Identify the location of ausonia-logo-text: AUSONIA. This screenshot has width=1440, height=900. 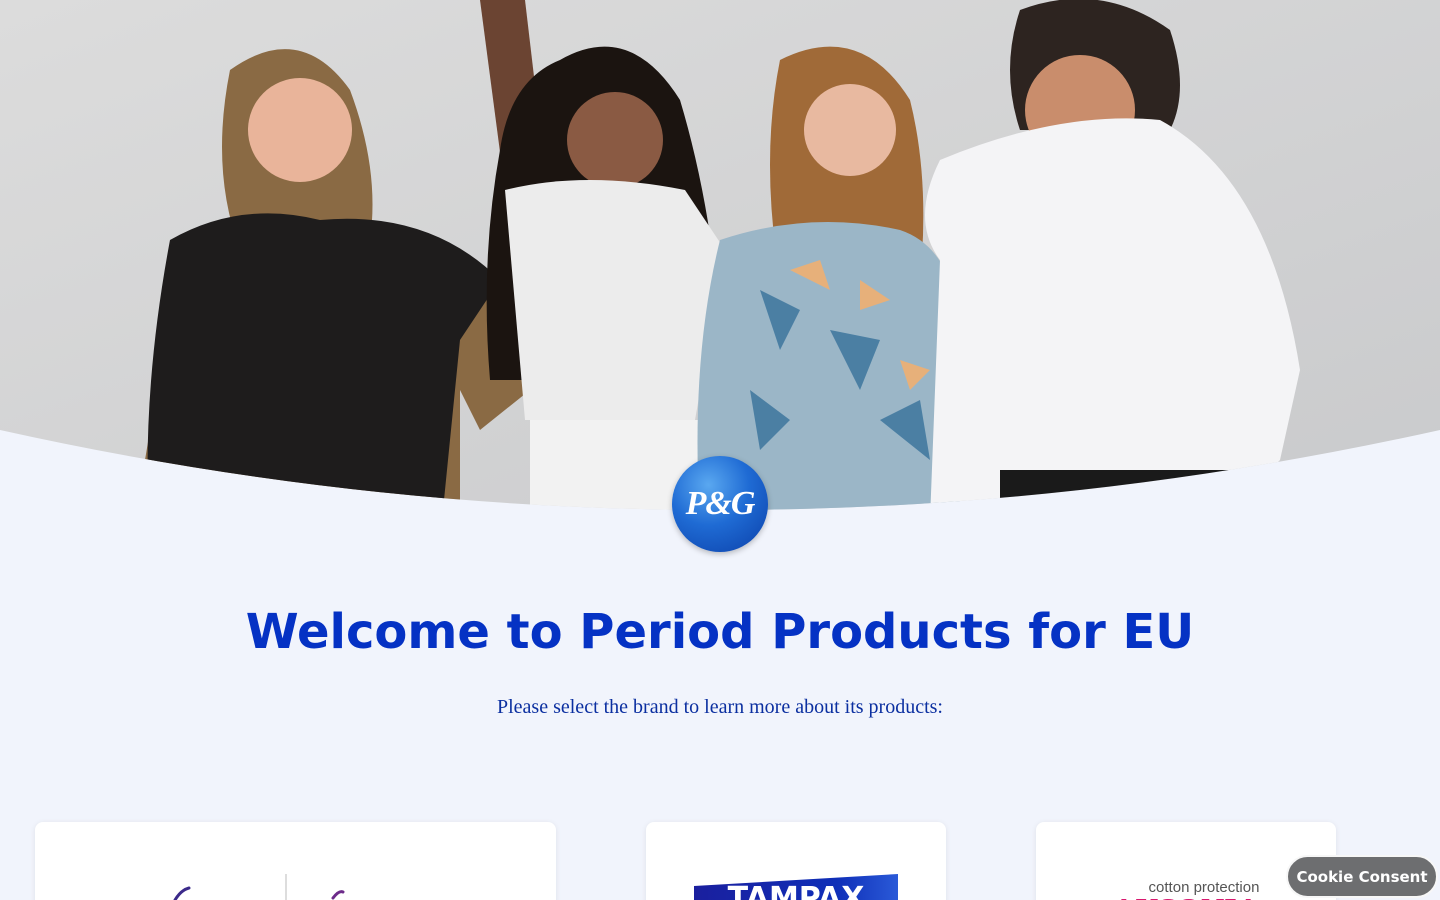
(1186, 895).